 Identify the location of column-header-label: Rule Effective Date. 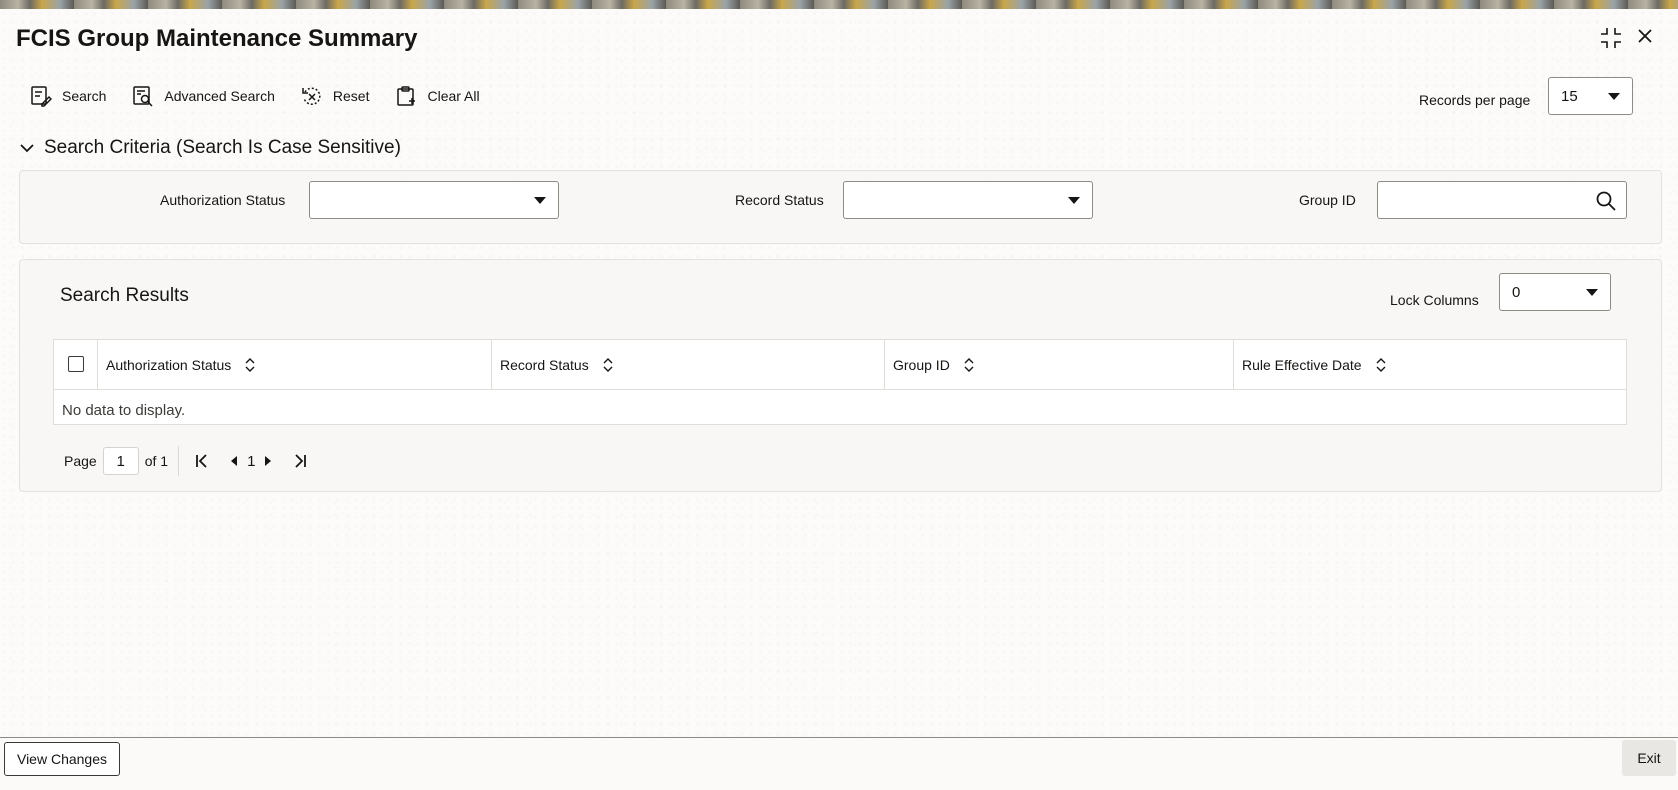
(1302, 364).